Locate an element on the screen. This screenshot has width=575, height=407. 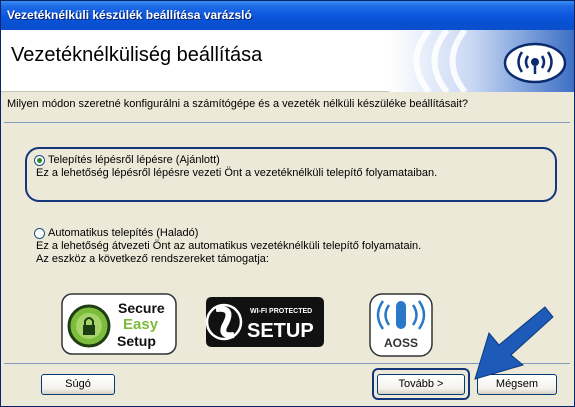
easy-text: Easy is located at coordinates (141, 324).